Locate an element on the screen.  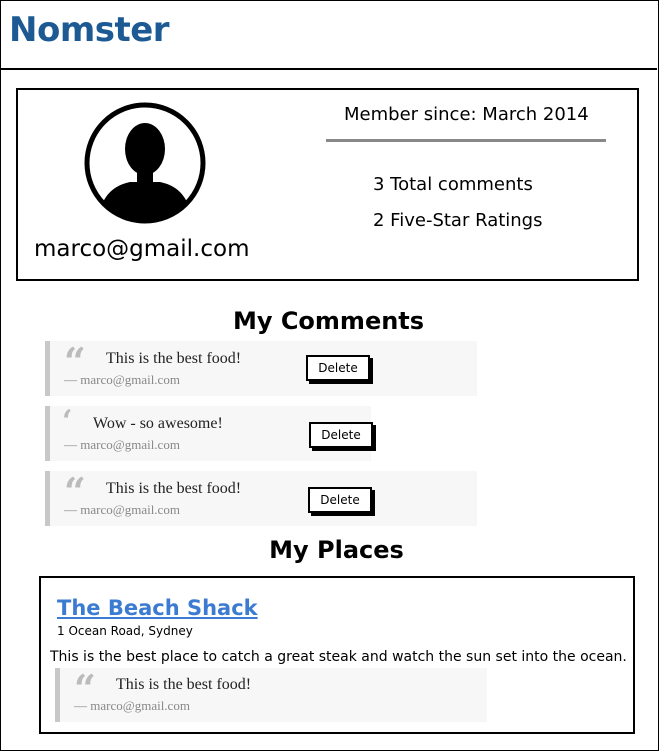
my-comments-title: My Comments is located at coordinates (328, 321).